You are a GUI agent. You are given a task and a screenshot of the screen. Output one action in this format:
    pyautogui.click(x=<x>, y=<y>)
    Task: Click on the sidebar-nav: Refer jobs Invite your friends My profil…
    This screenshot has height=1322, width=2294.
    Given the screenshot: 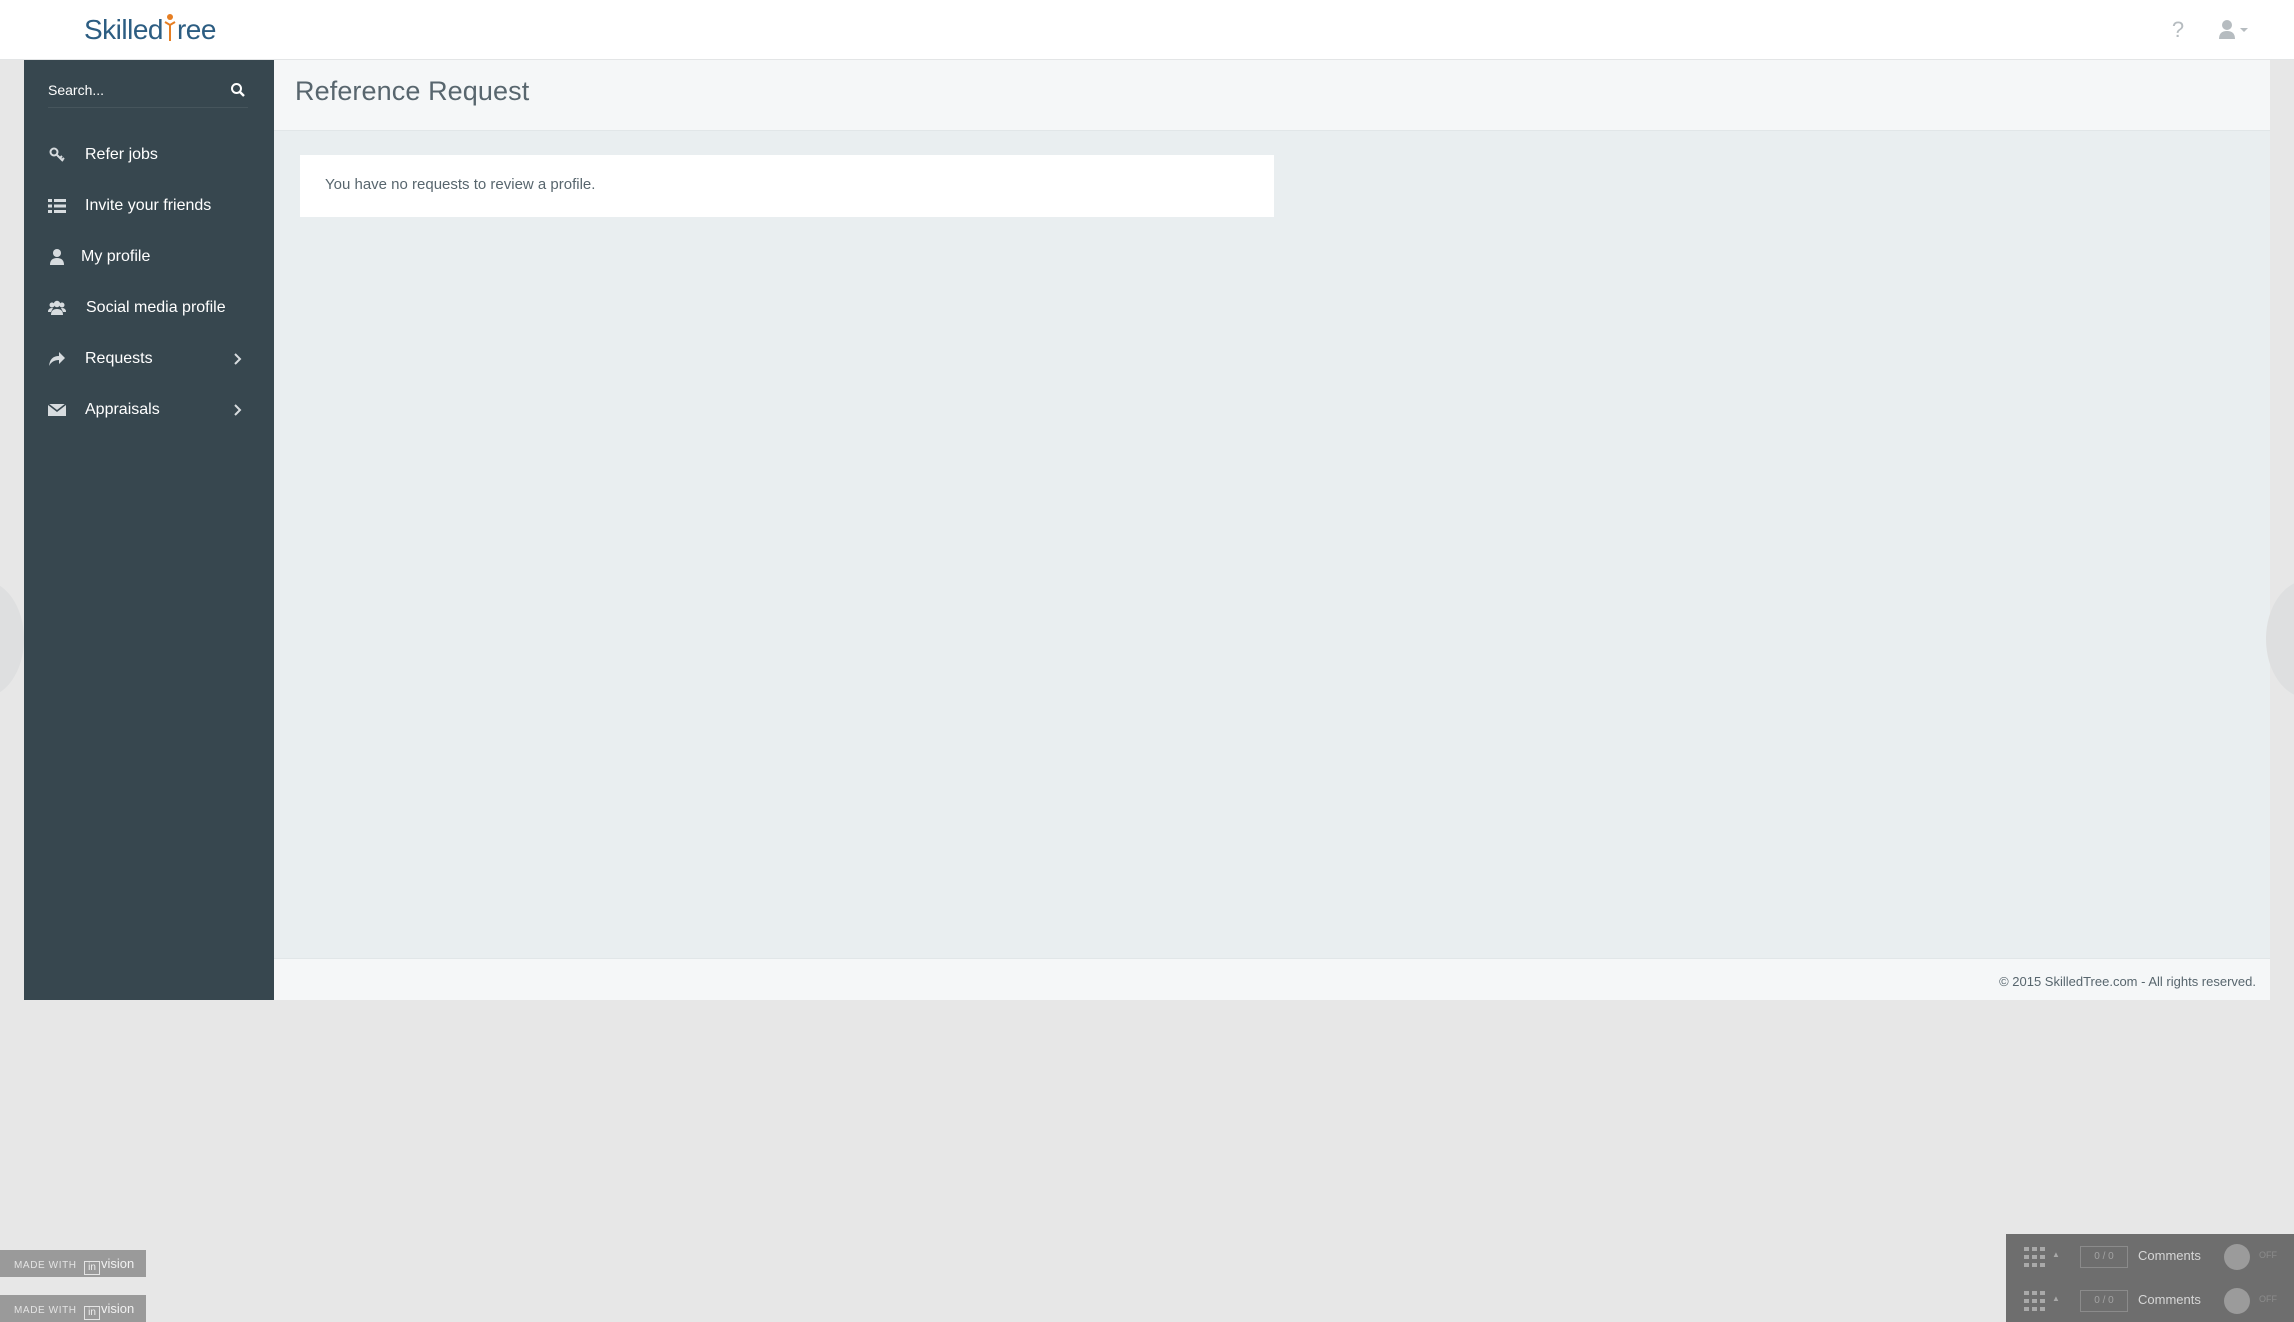 What is the action you would take?
    pyautogui.click(x=149, y=282)
    